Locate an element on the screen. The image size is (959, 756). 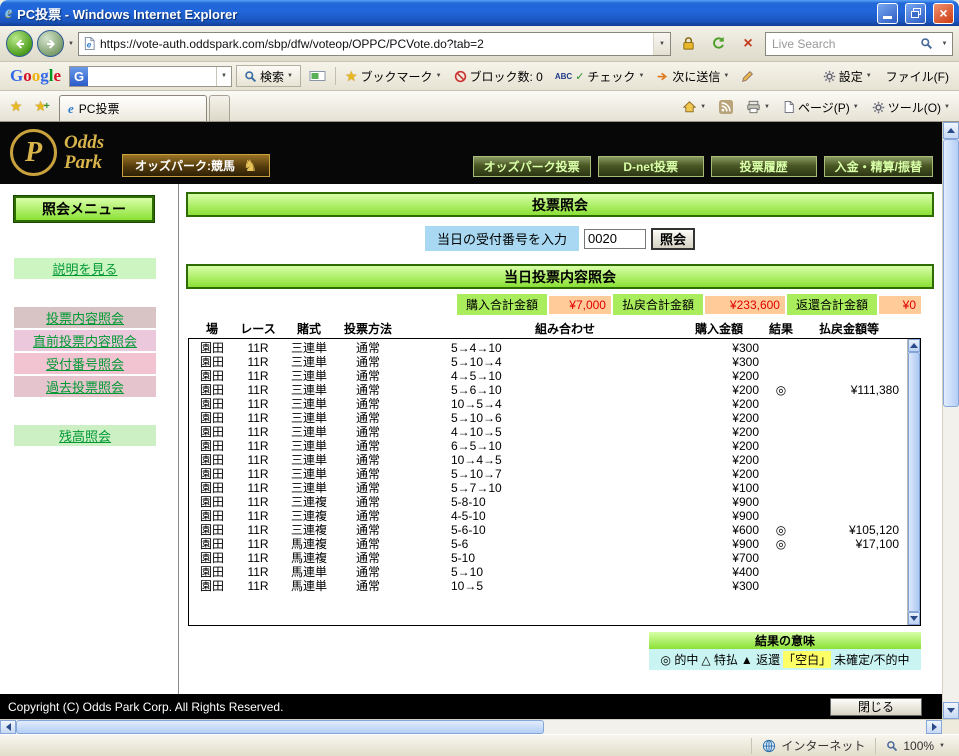
feeds-button is located at coordinates (726, 107).